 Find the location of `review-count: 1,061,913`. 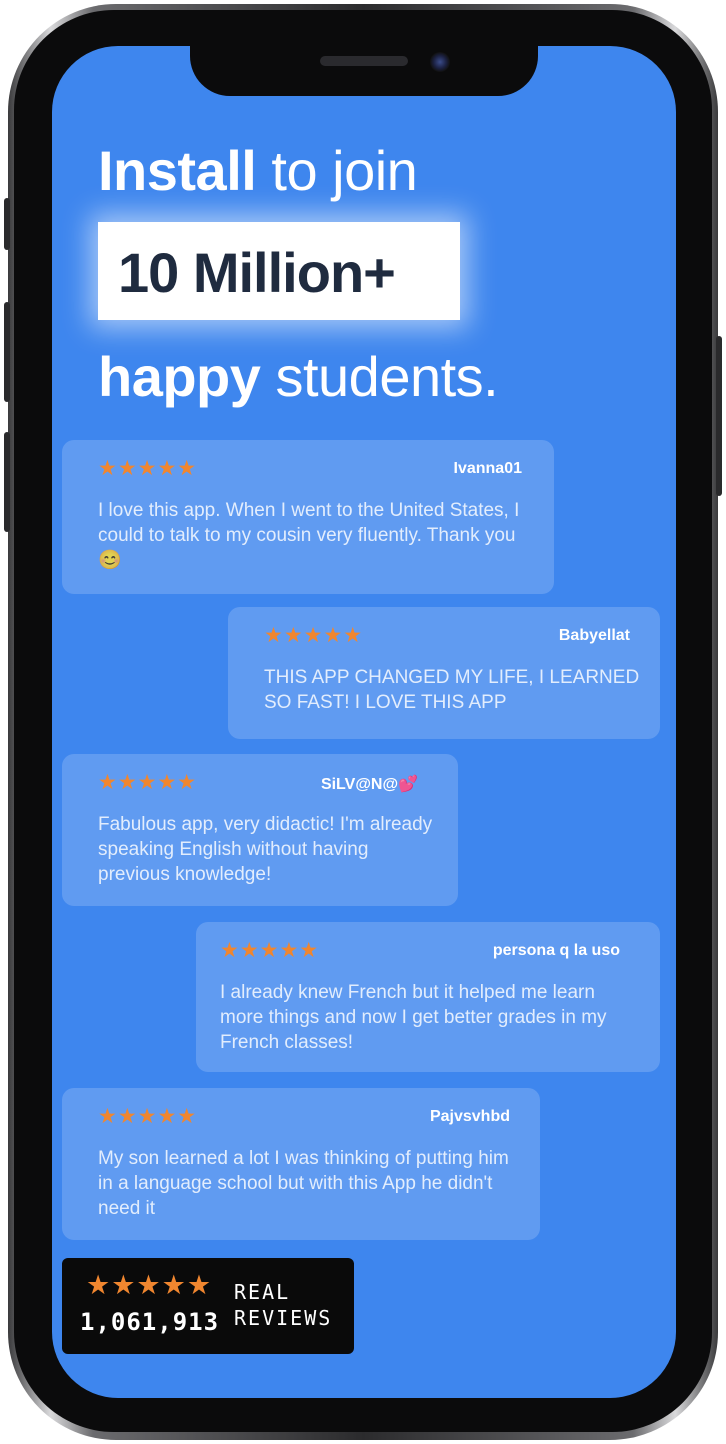

review-count: 1,061,913 is located at coordinates (150, 1322).